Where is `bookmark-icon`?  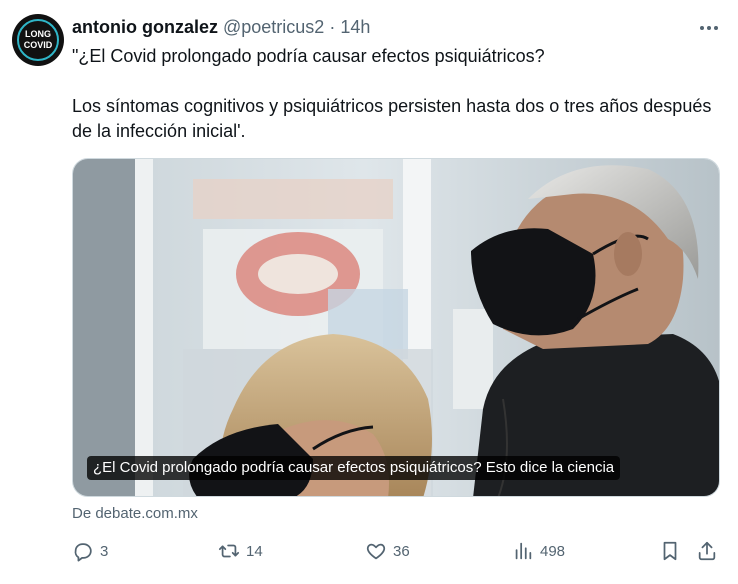
bookmark-icon is located at coordinates (670, 551).